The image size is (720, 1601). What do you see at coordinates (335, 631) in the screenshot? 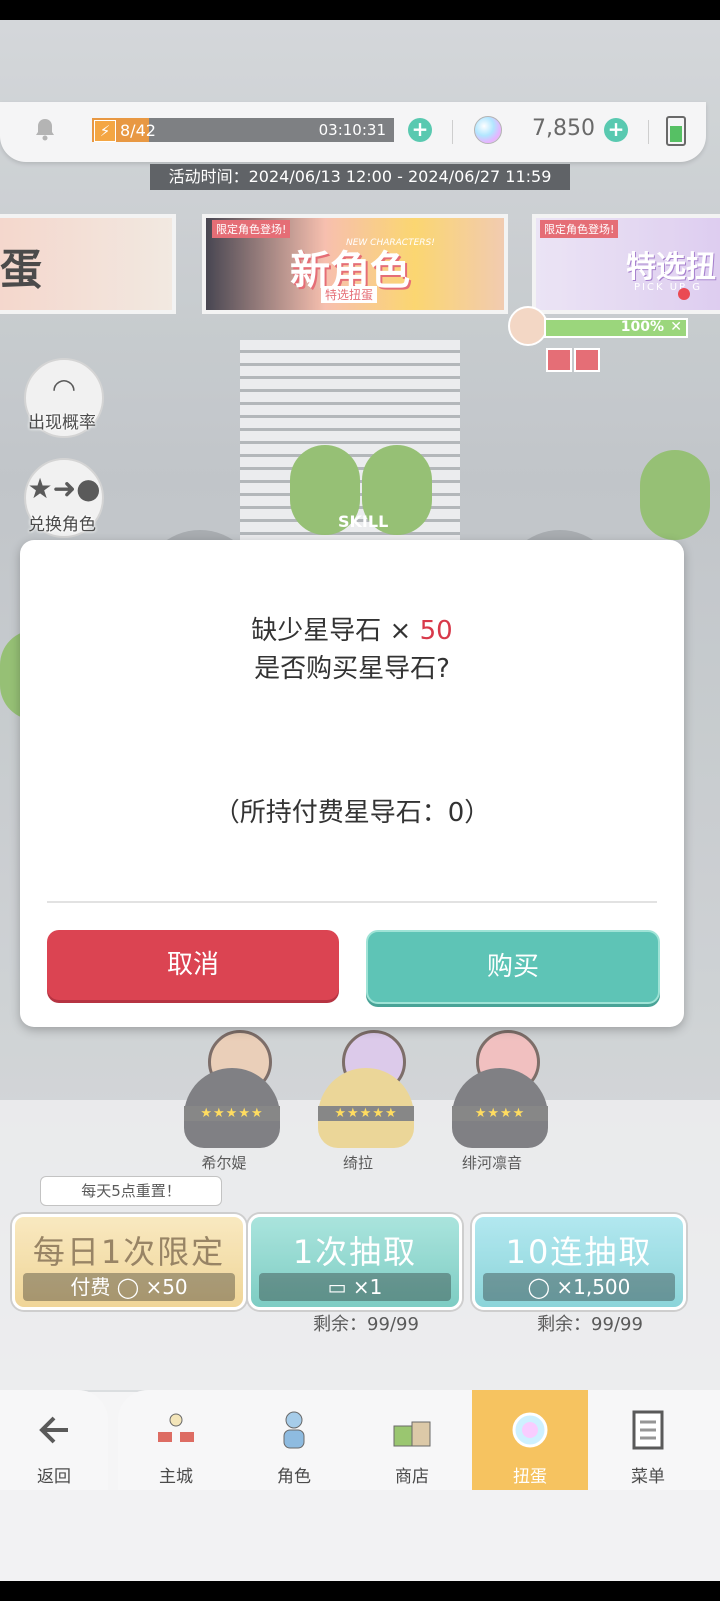
I see `dialog-line1-prefix: 缺少星导石 ×` at bounding box center [335, 631].